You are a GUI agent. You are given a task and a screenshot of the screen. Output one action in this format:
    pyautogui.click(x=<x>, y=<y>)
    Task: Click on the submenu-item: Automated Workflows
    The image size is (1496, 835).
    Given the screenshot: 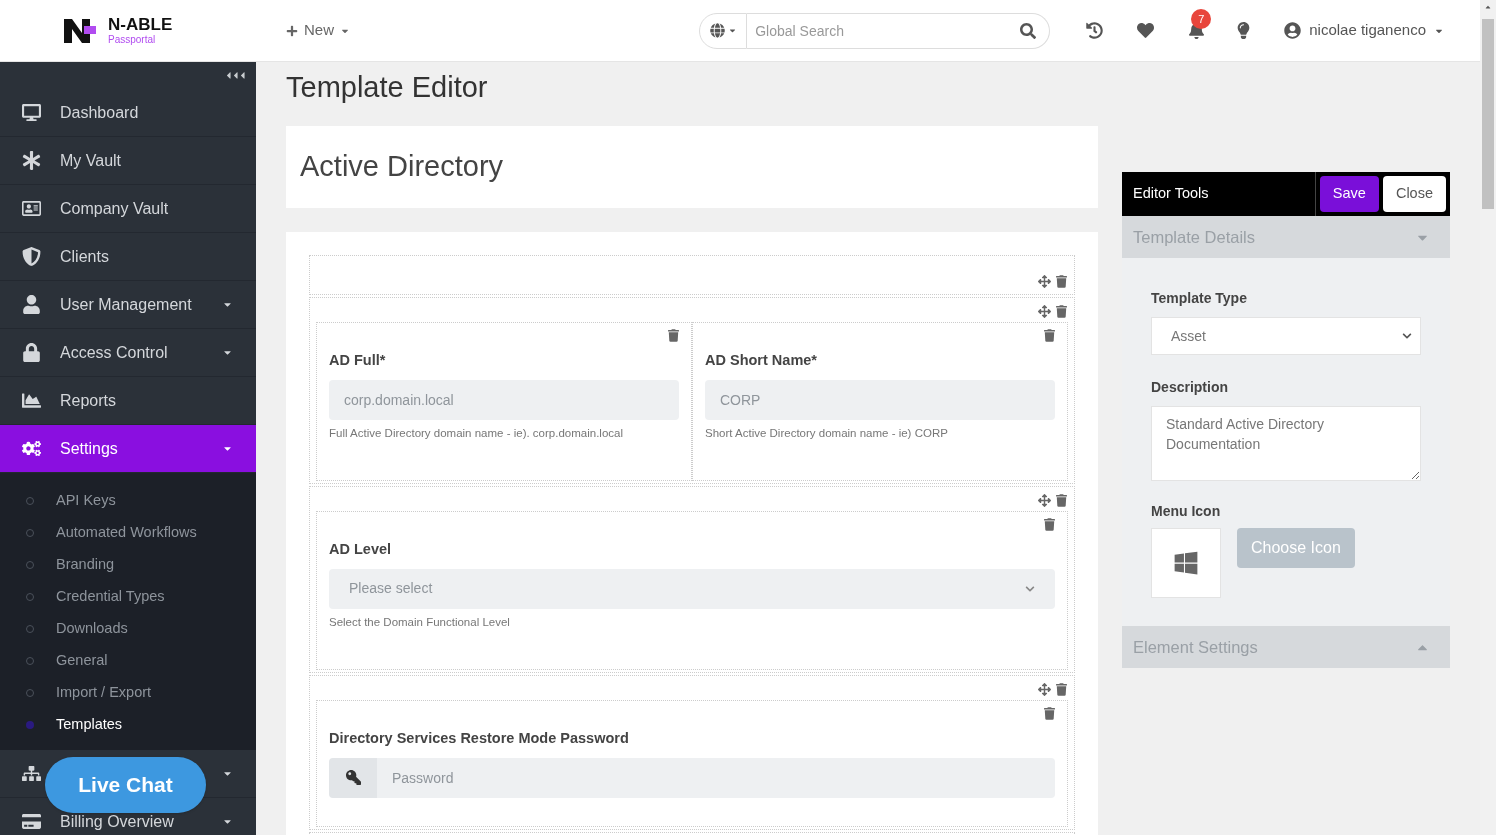 What is the action you would take?
    pyautogui.click(x=128, y=533)
    